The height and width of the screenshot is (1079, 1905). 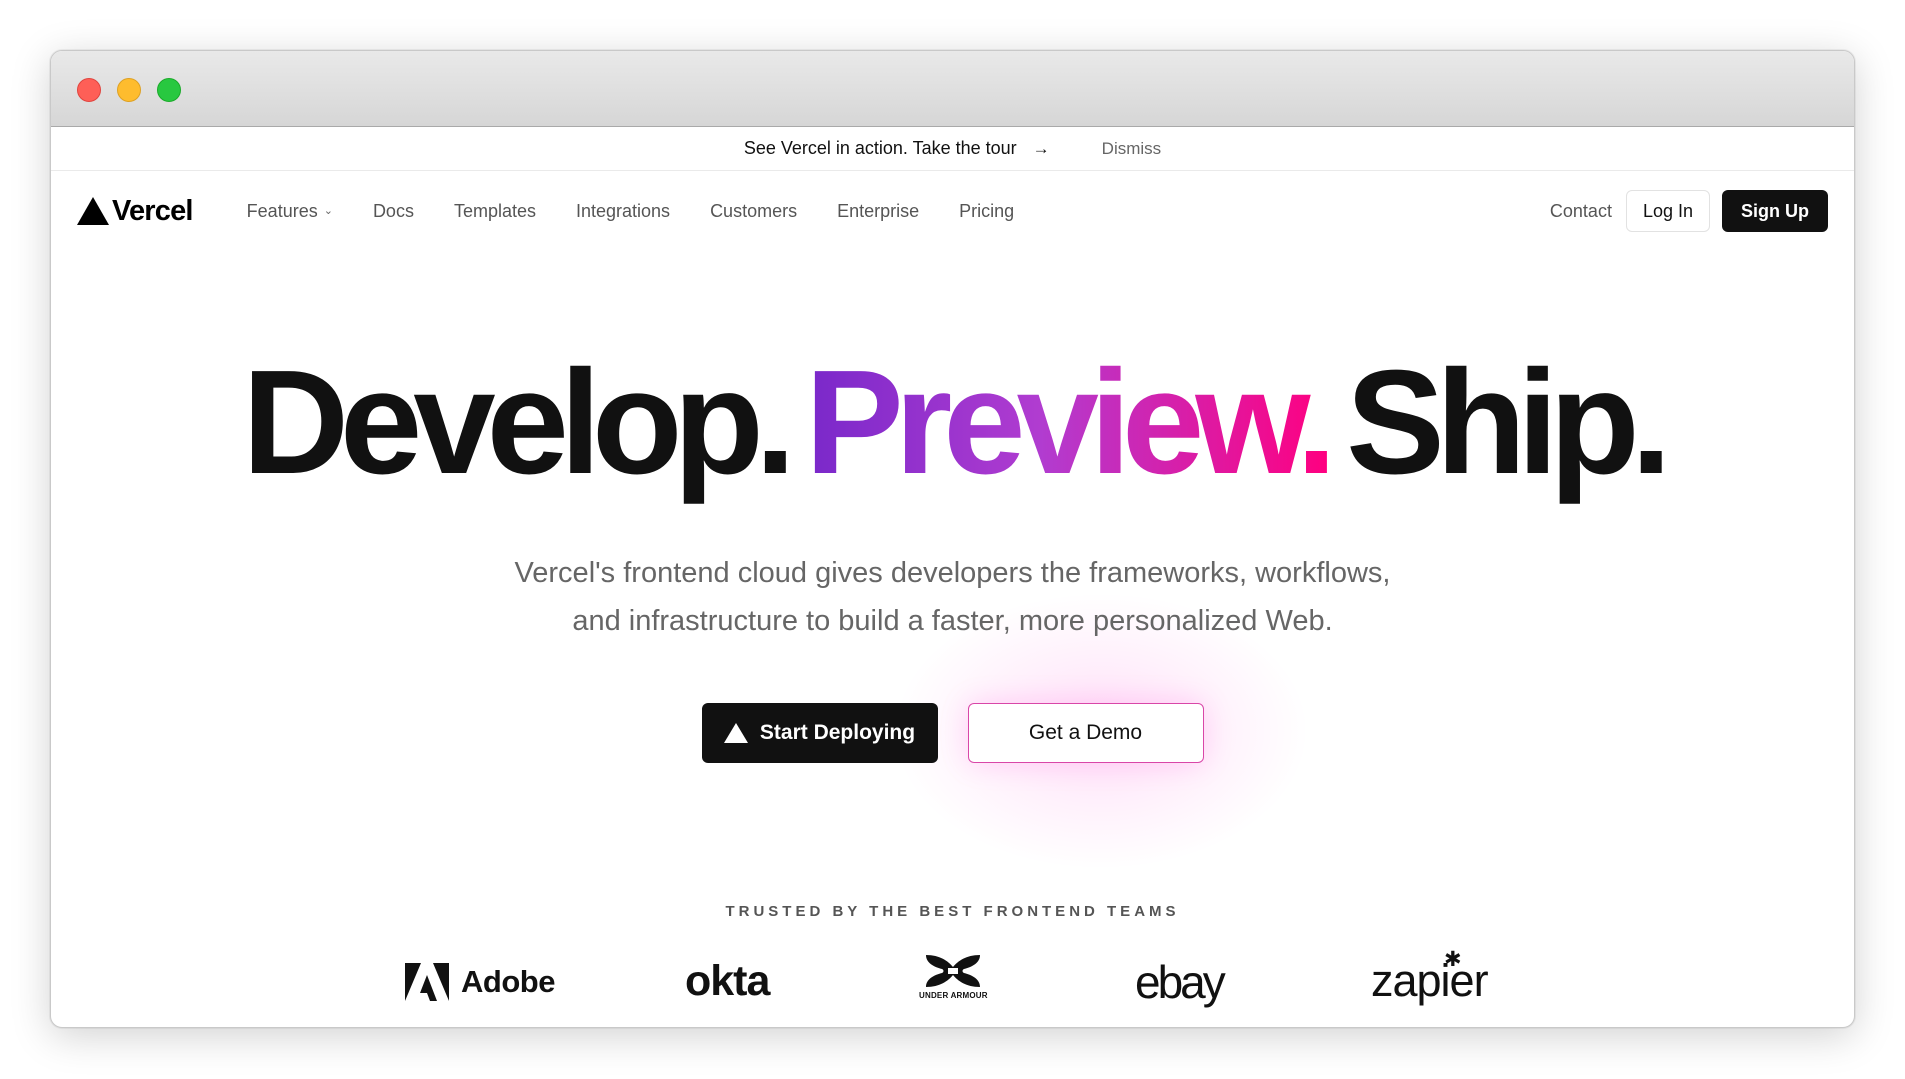 I want to click on under-armour-wordmark: UNDER ARMOUR, so click(x=953, y=995).